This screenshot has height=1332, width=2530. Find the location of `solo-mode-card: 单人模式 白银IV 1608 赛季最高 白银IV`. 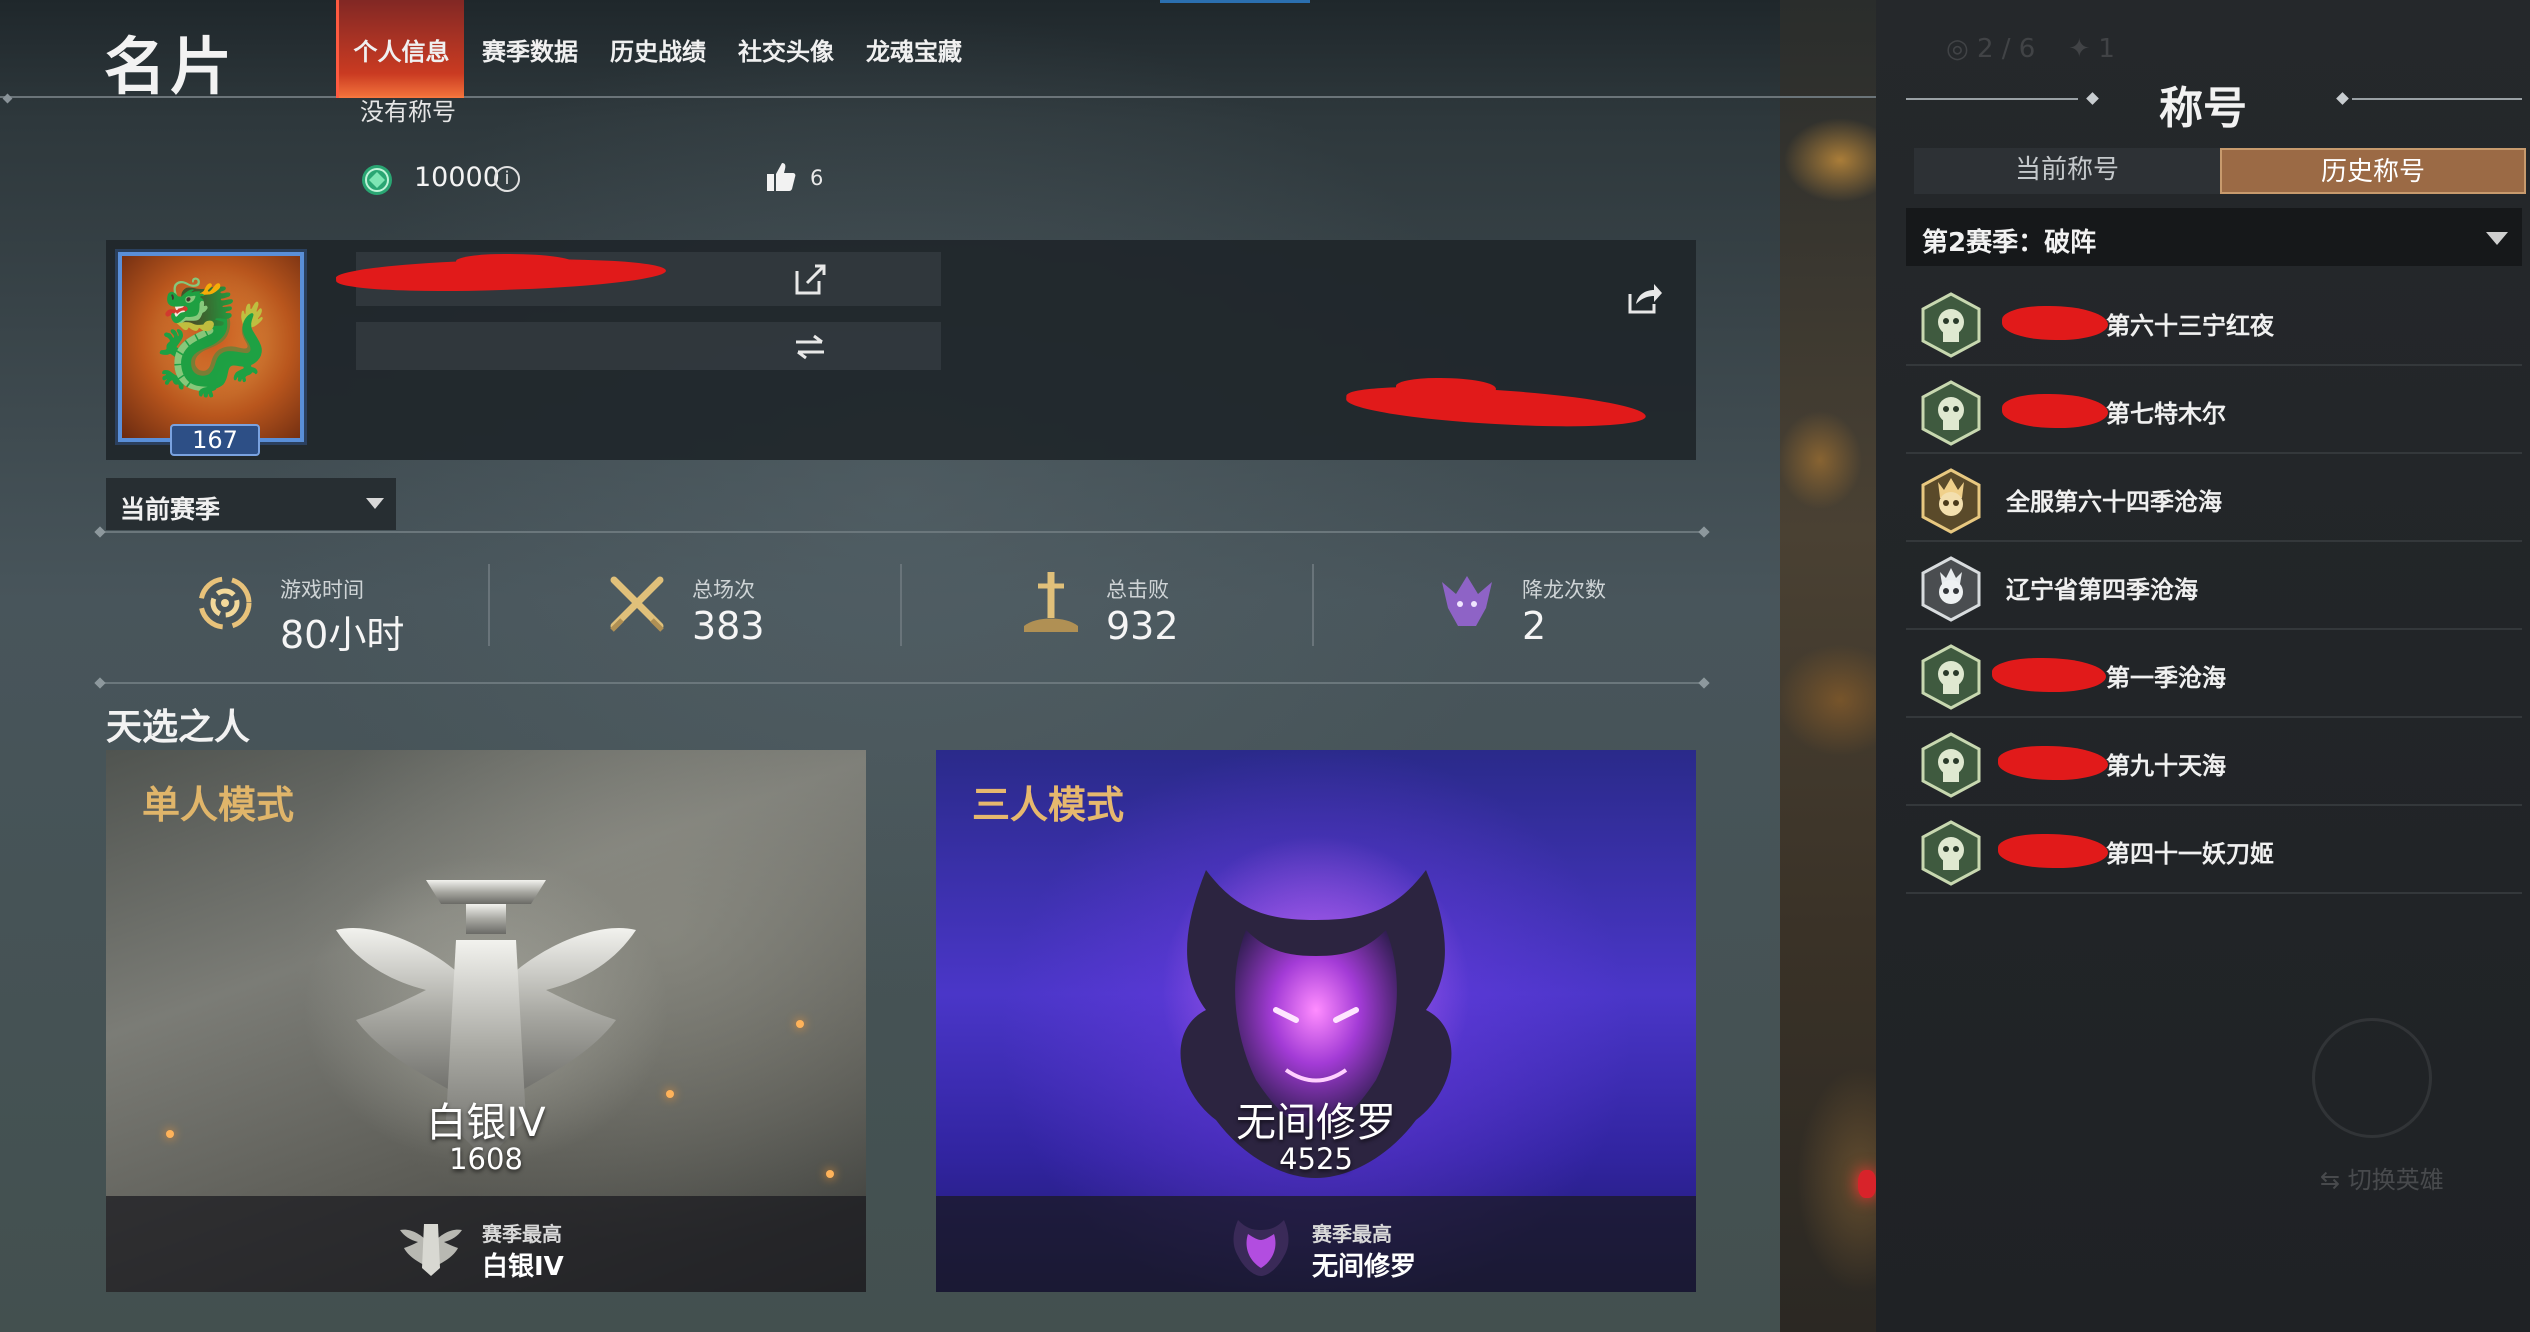

solo-mode-card: 单人模式 白银IV 1608 赛季最高 白银IV is located at coordinates (486, 1021).